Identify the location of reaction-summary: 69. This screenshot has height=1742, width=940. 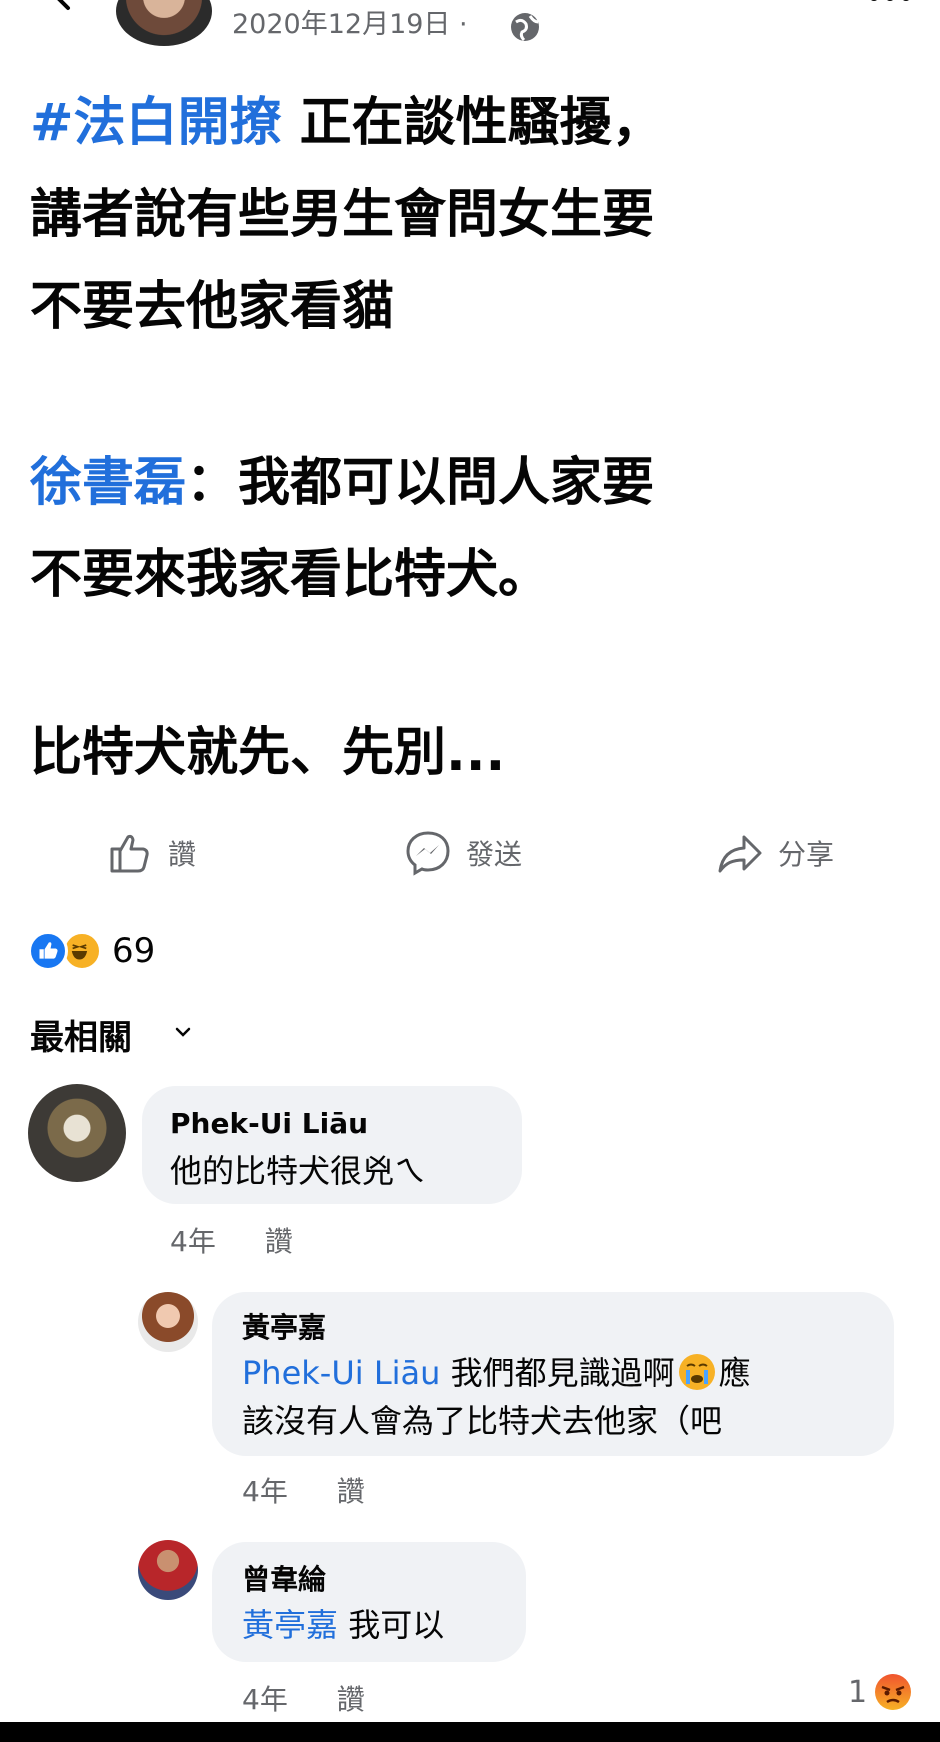
(91, 951).